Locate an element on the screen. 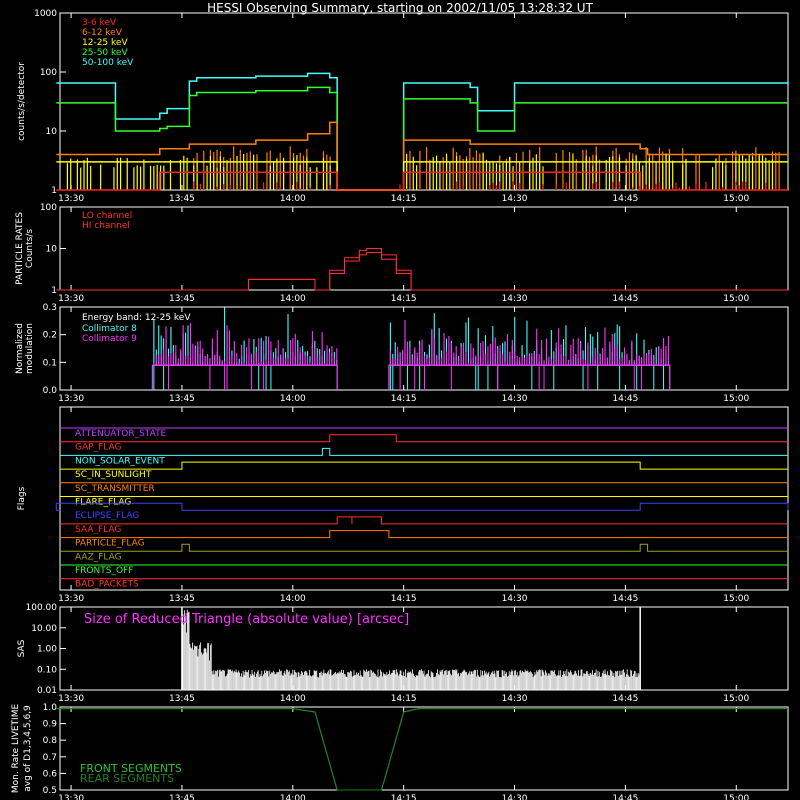  y-label-2-a: Normalized is located at coordinates (20, 348).